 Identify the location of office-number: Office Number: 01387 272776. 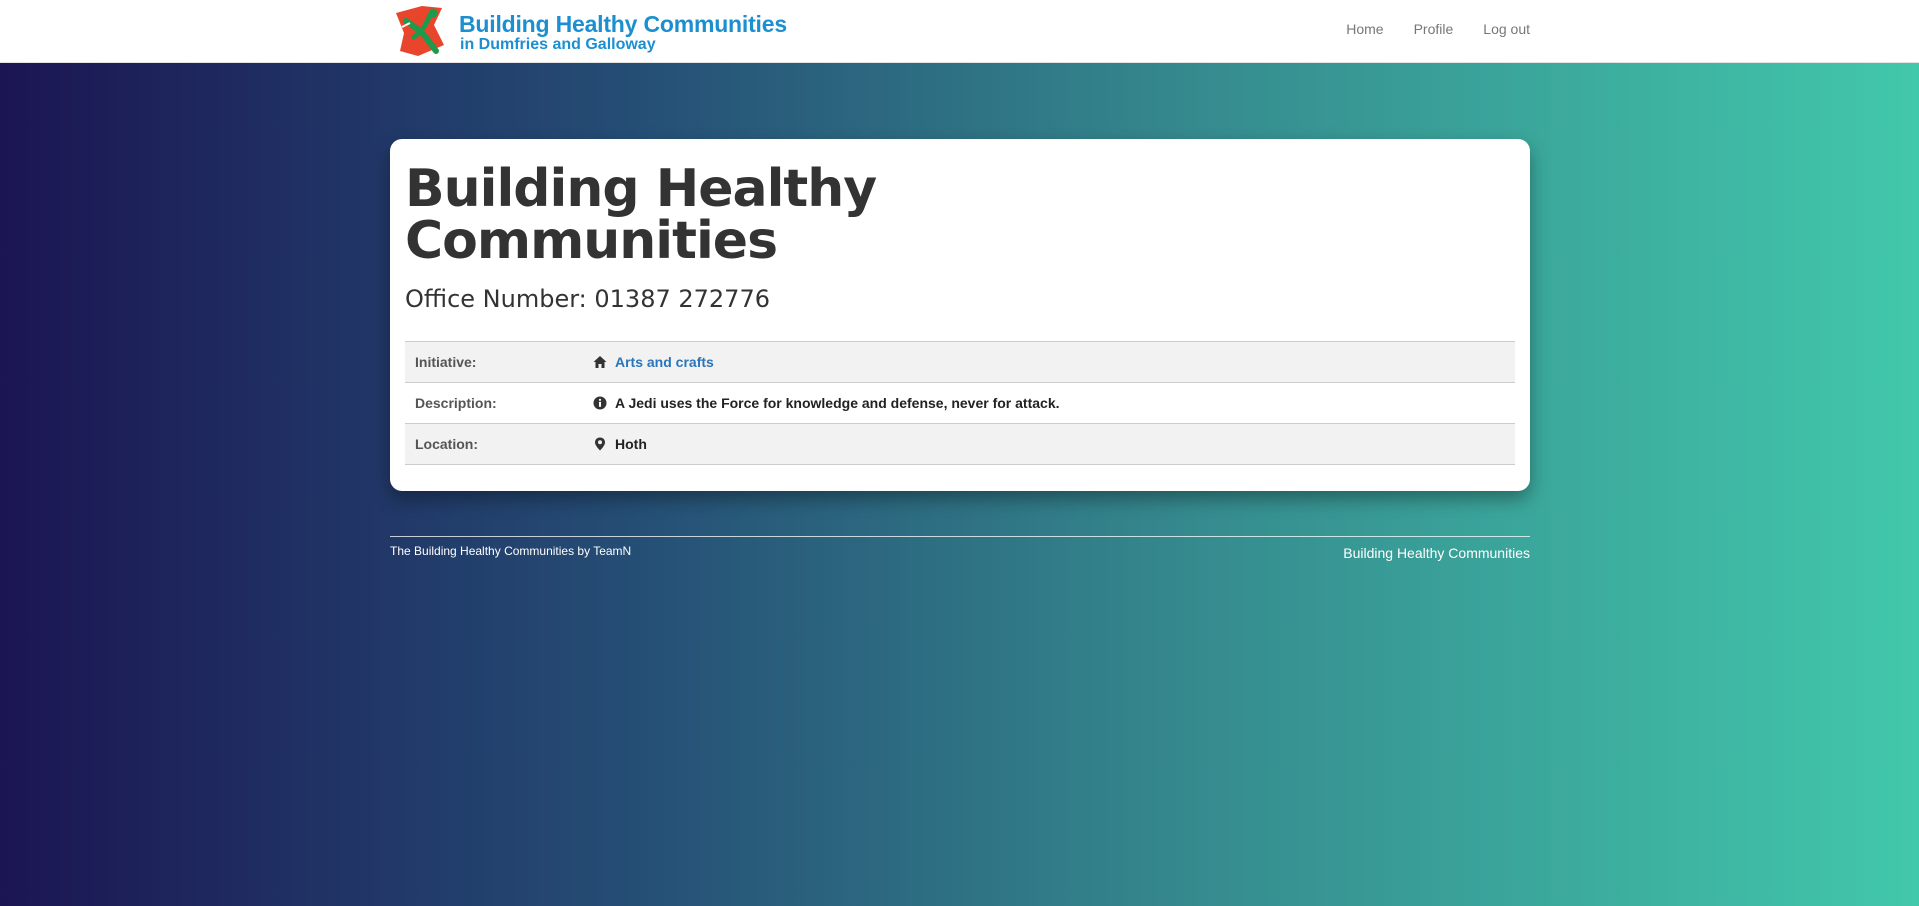
(587, 299).